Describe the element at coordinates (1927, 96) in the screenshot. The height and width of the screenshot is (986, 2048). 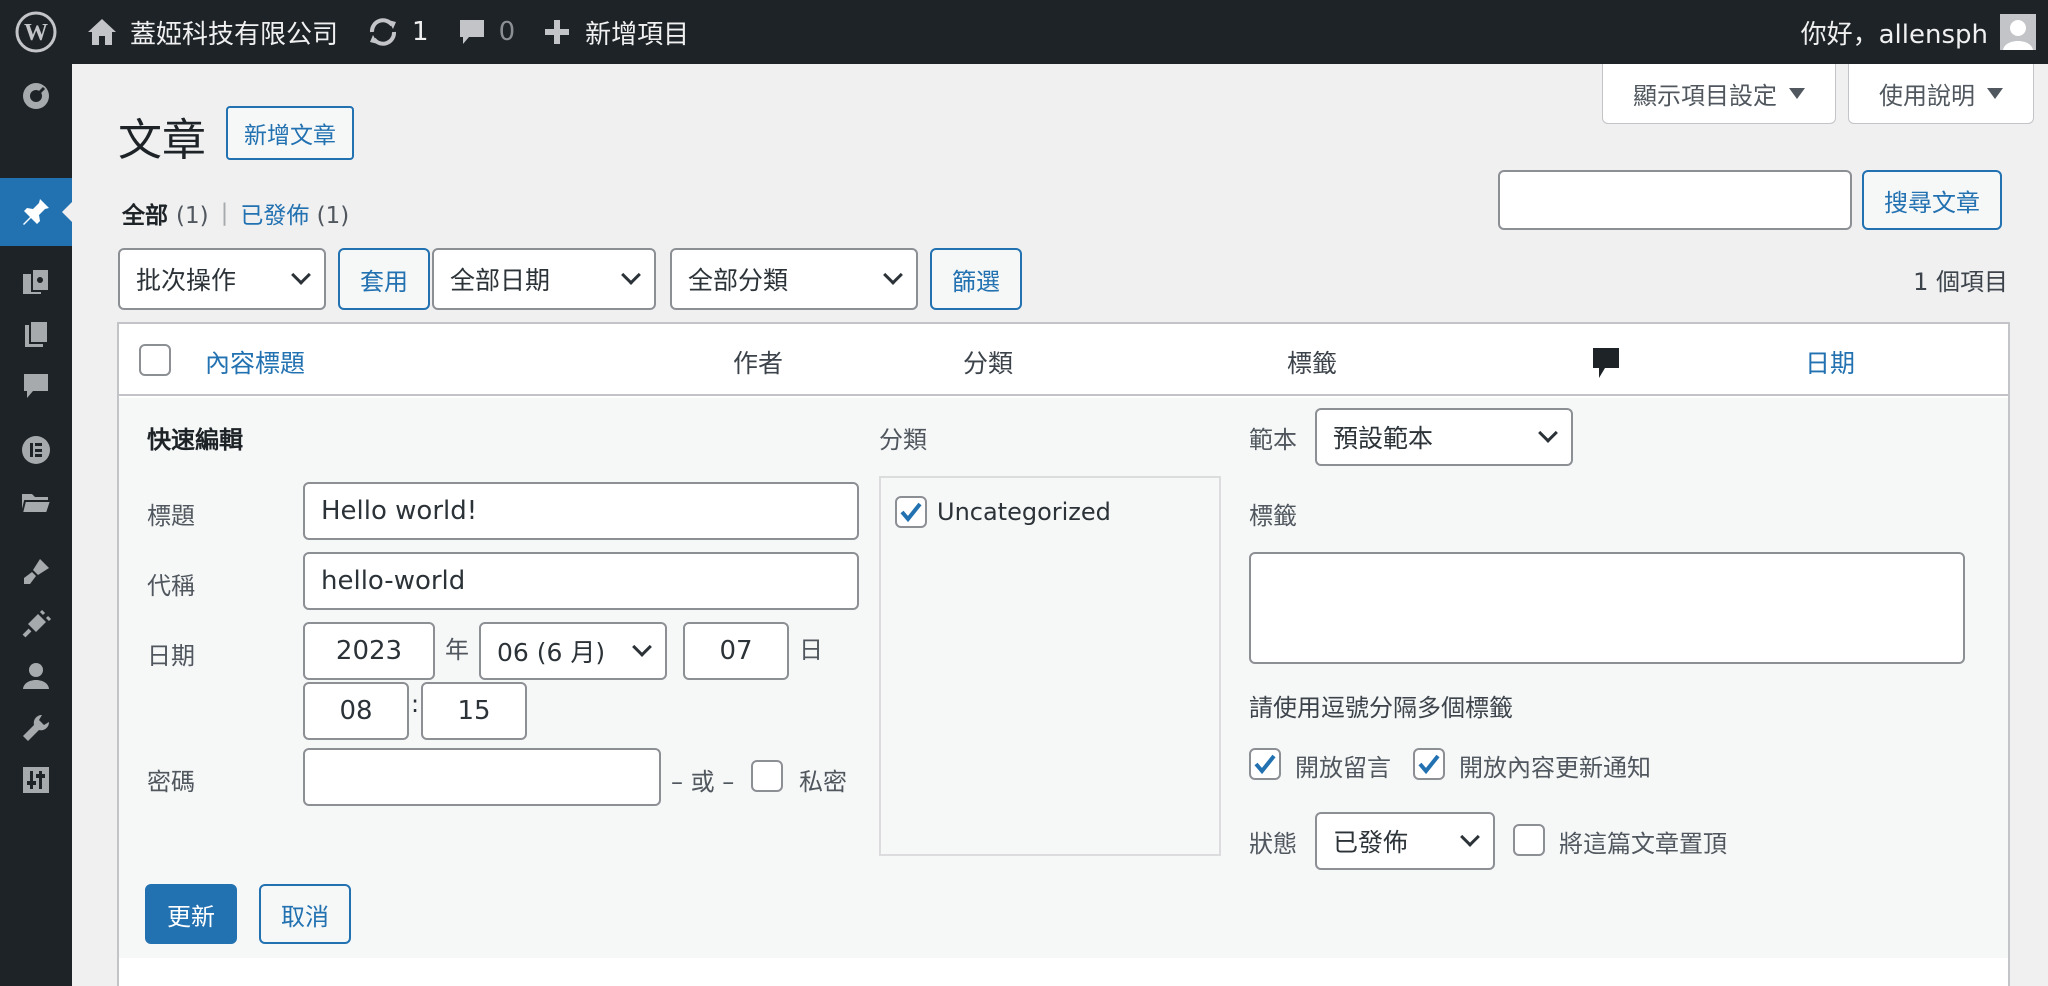
I see `help-label: 使用說明` at that location.